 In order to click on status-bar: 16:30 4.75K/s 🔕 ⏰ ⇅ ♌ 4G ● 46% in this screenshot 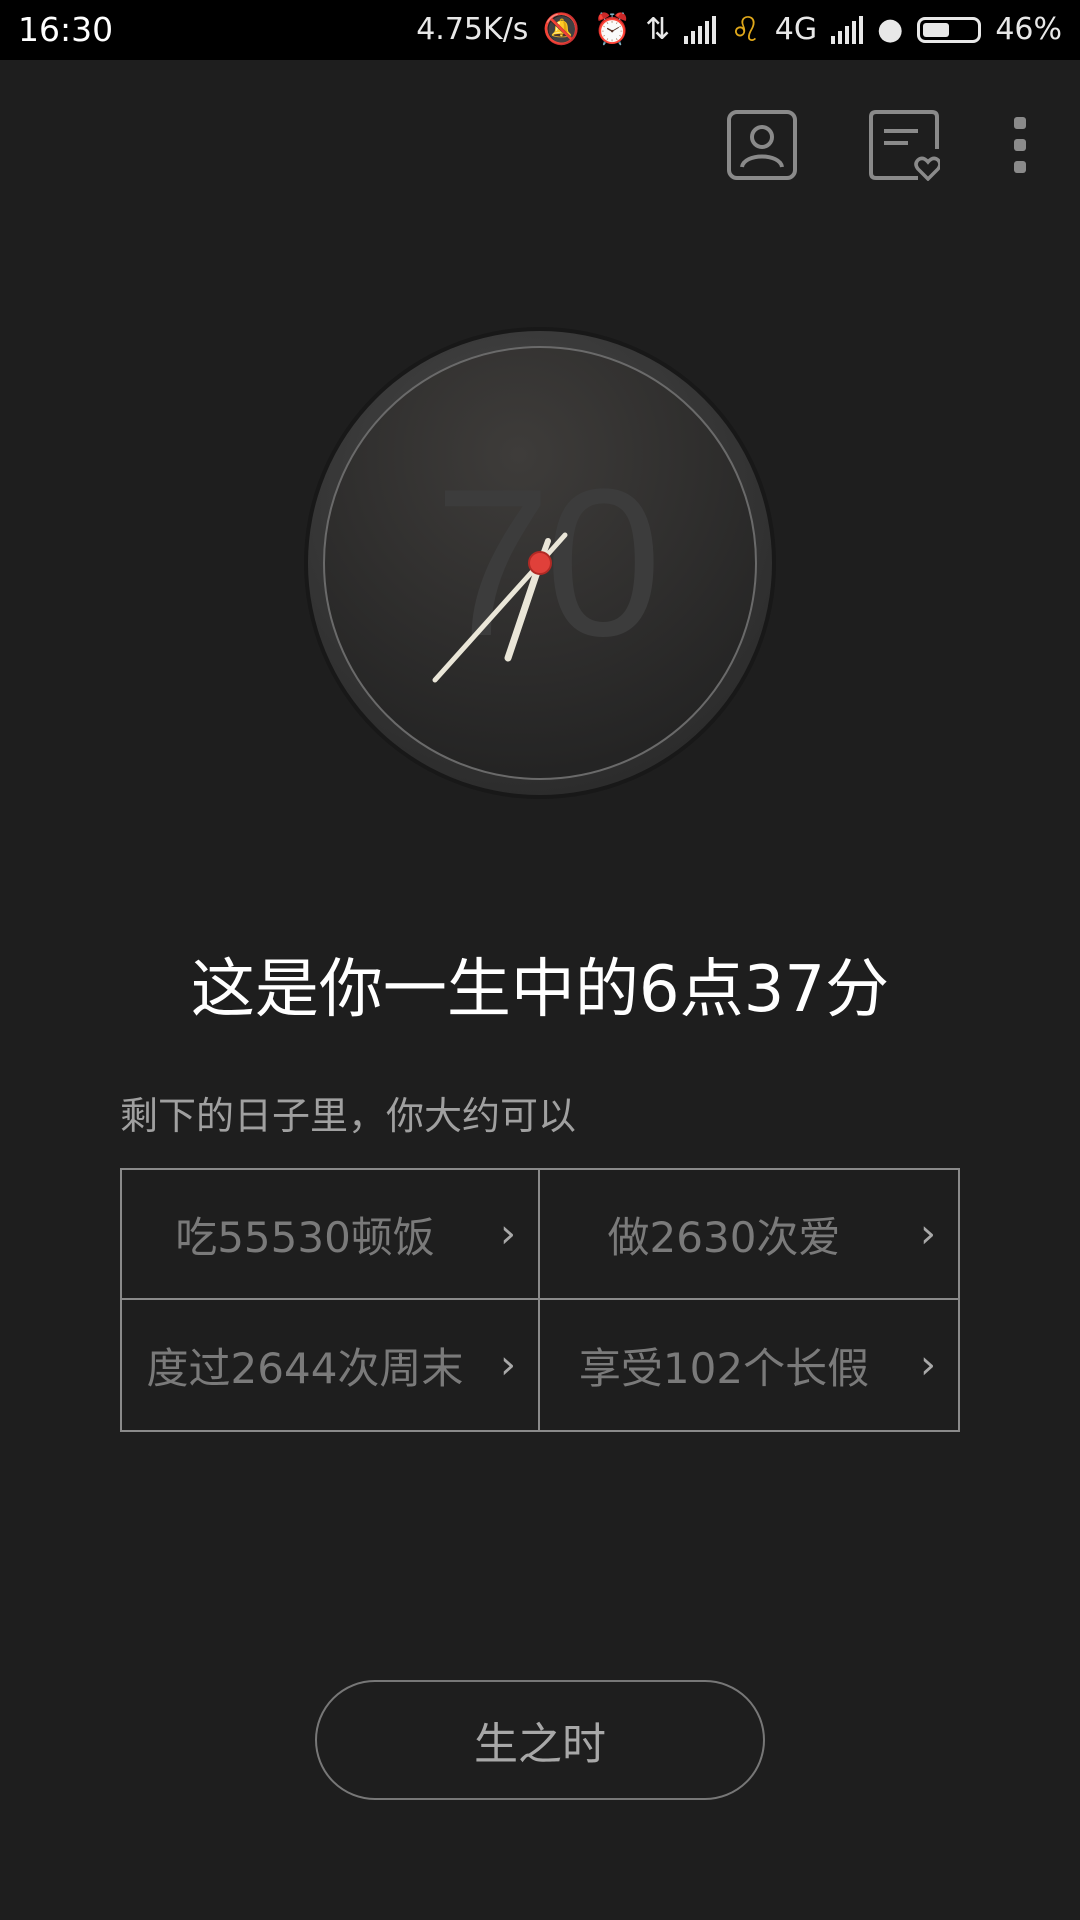, I will do `click(540, 30)`.